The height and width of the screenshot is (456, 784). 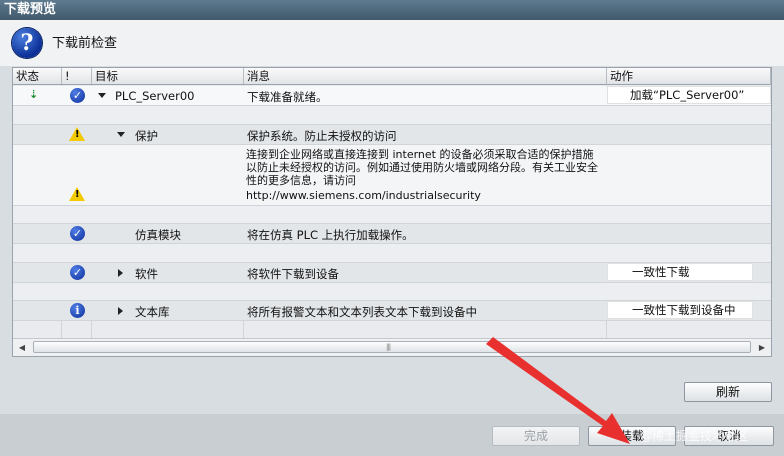 I want to click on finish-button: 完成, so click(x=536, y=436).